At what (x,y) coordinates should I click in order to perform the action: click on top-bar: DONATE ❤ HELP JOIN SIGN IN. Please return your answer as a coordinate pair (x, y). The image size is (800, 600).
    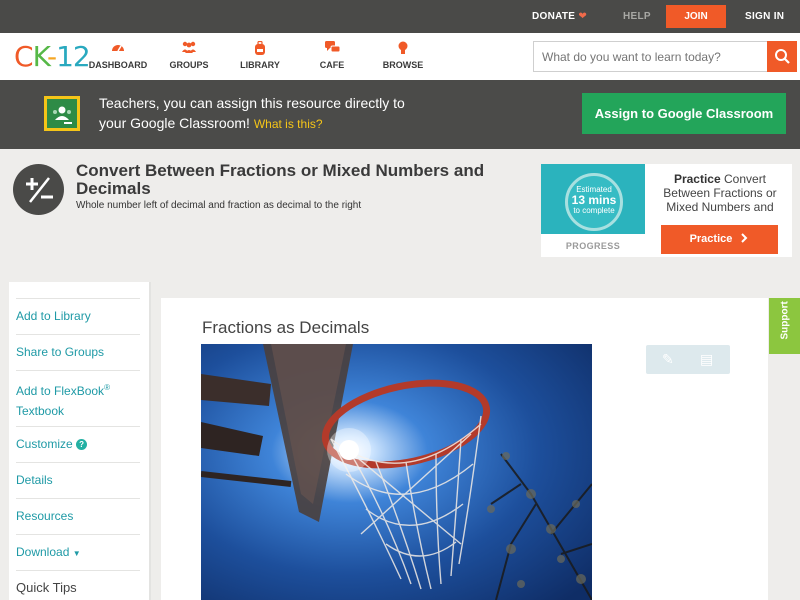
    Looking at the image, I should click on (400, 16).